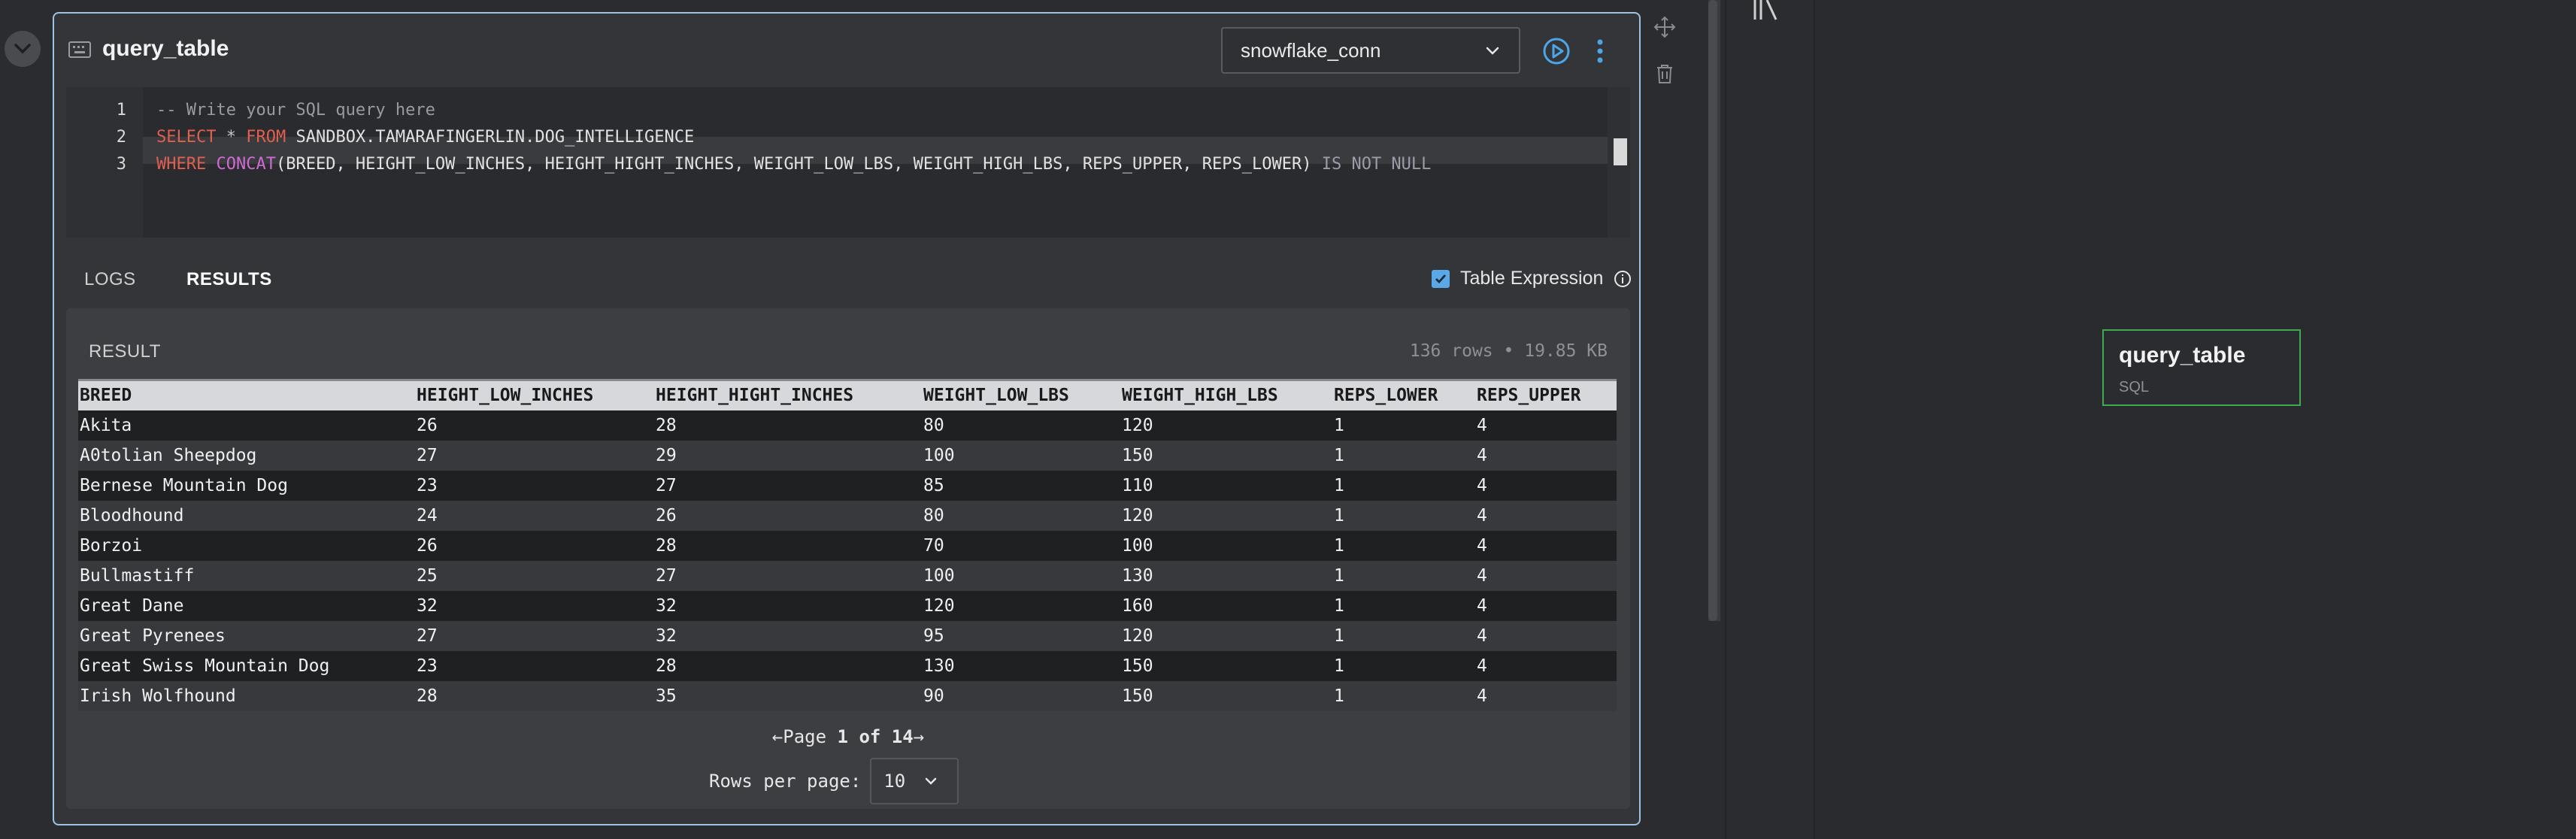  What do you see at coordinates (846, 51) in the screenshot?
I see `cell-header: query_table snowflake_conn` at bounding box center [846, 51].